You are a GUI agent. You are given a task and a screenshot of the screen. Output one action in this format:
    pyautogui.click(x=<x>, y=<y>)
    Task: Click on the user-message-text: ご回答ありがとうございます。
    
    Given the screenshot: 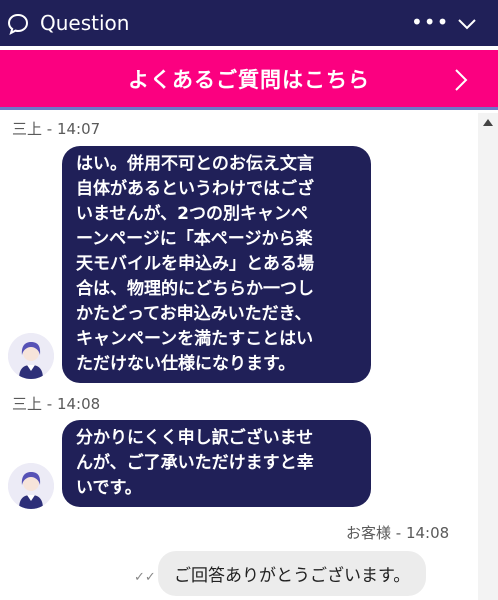 What is the action you would take?
    pyautogui.click(x=292, y=576)
    